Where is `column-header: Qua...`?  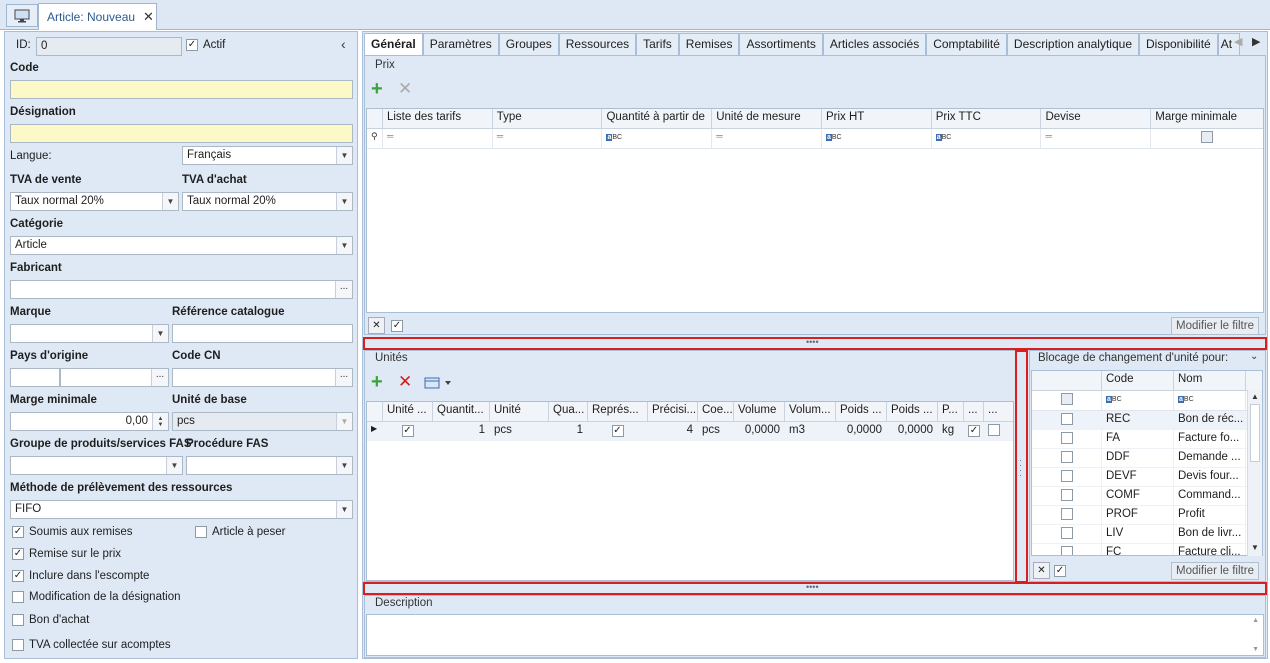 column-header: Qua... is located at coordinates (568, 411).